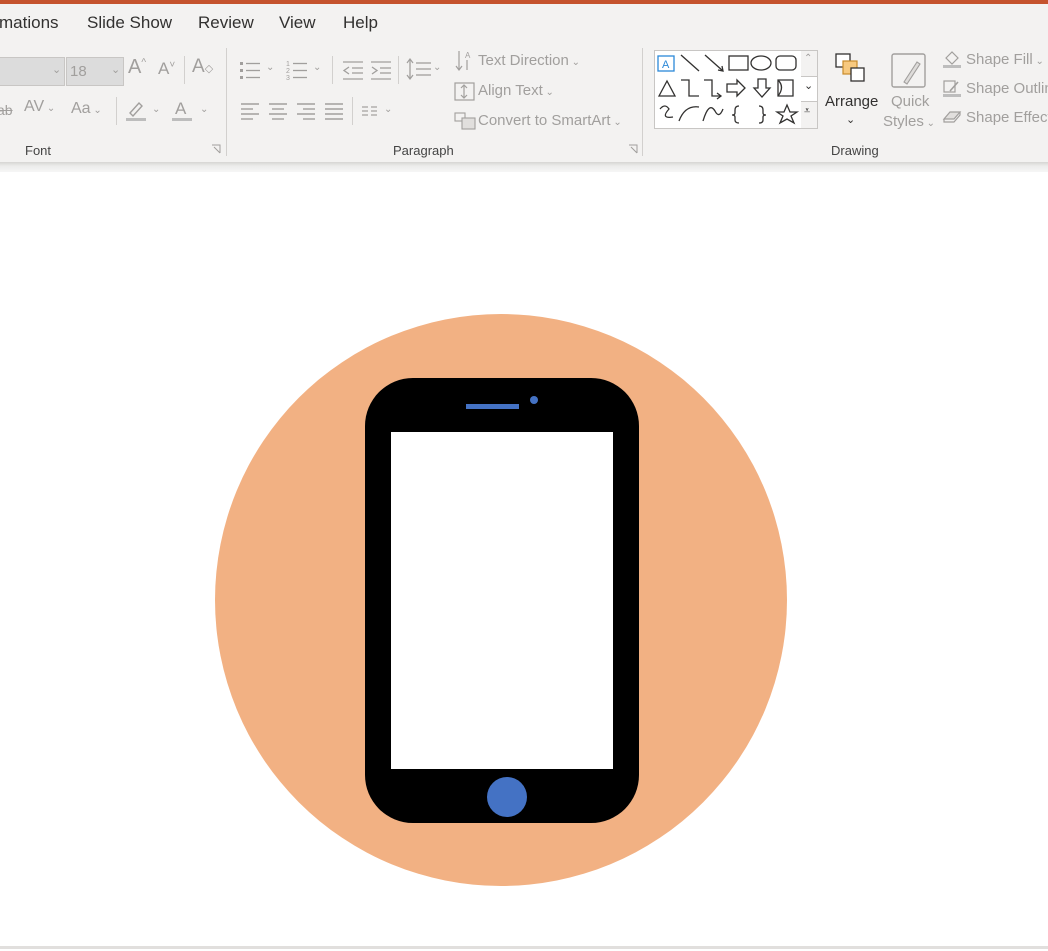 The height and width of the screenshot is (951, 1048). I want to click on tab-view: View, so click(297, 23).